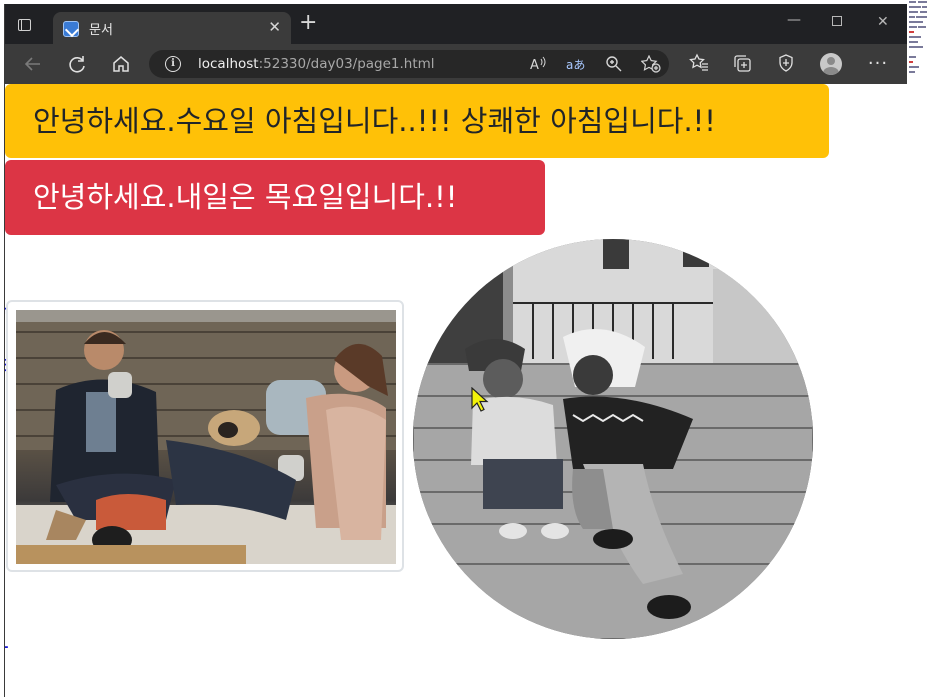  Describe the element at coordinates (417, 121) in the screenshot. I see `alert-warning: 안녕하세요.수요일 아침입니다..!!! 상쾌한 아침입니다.!!` at that location.